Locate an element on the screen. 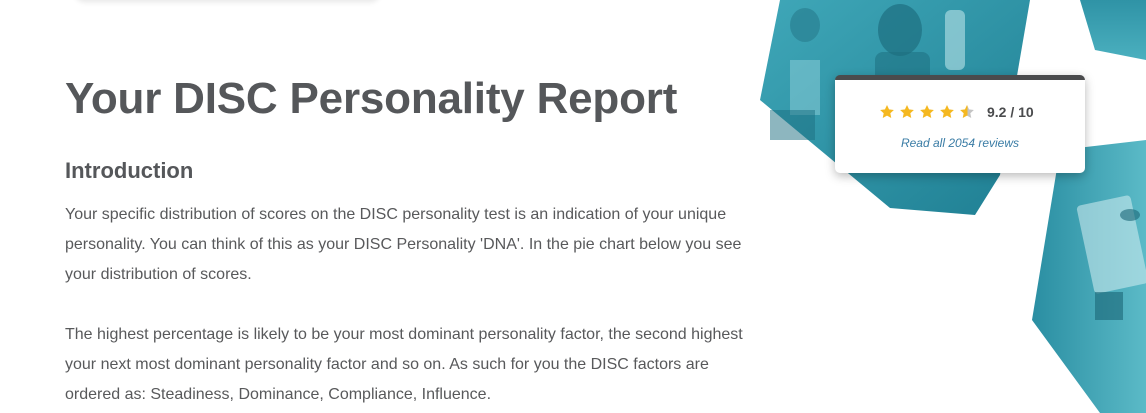 This screenshot has height=413, width=1146. introduction-heading: Introduction is located at coordinates (129, 170).